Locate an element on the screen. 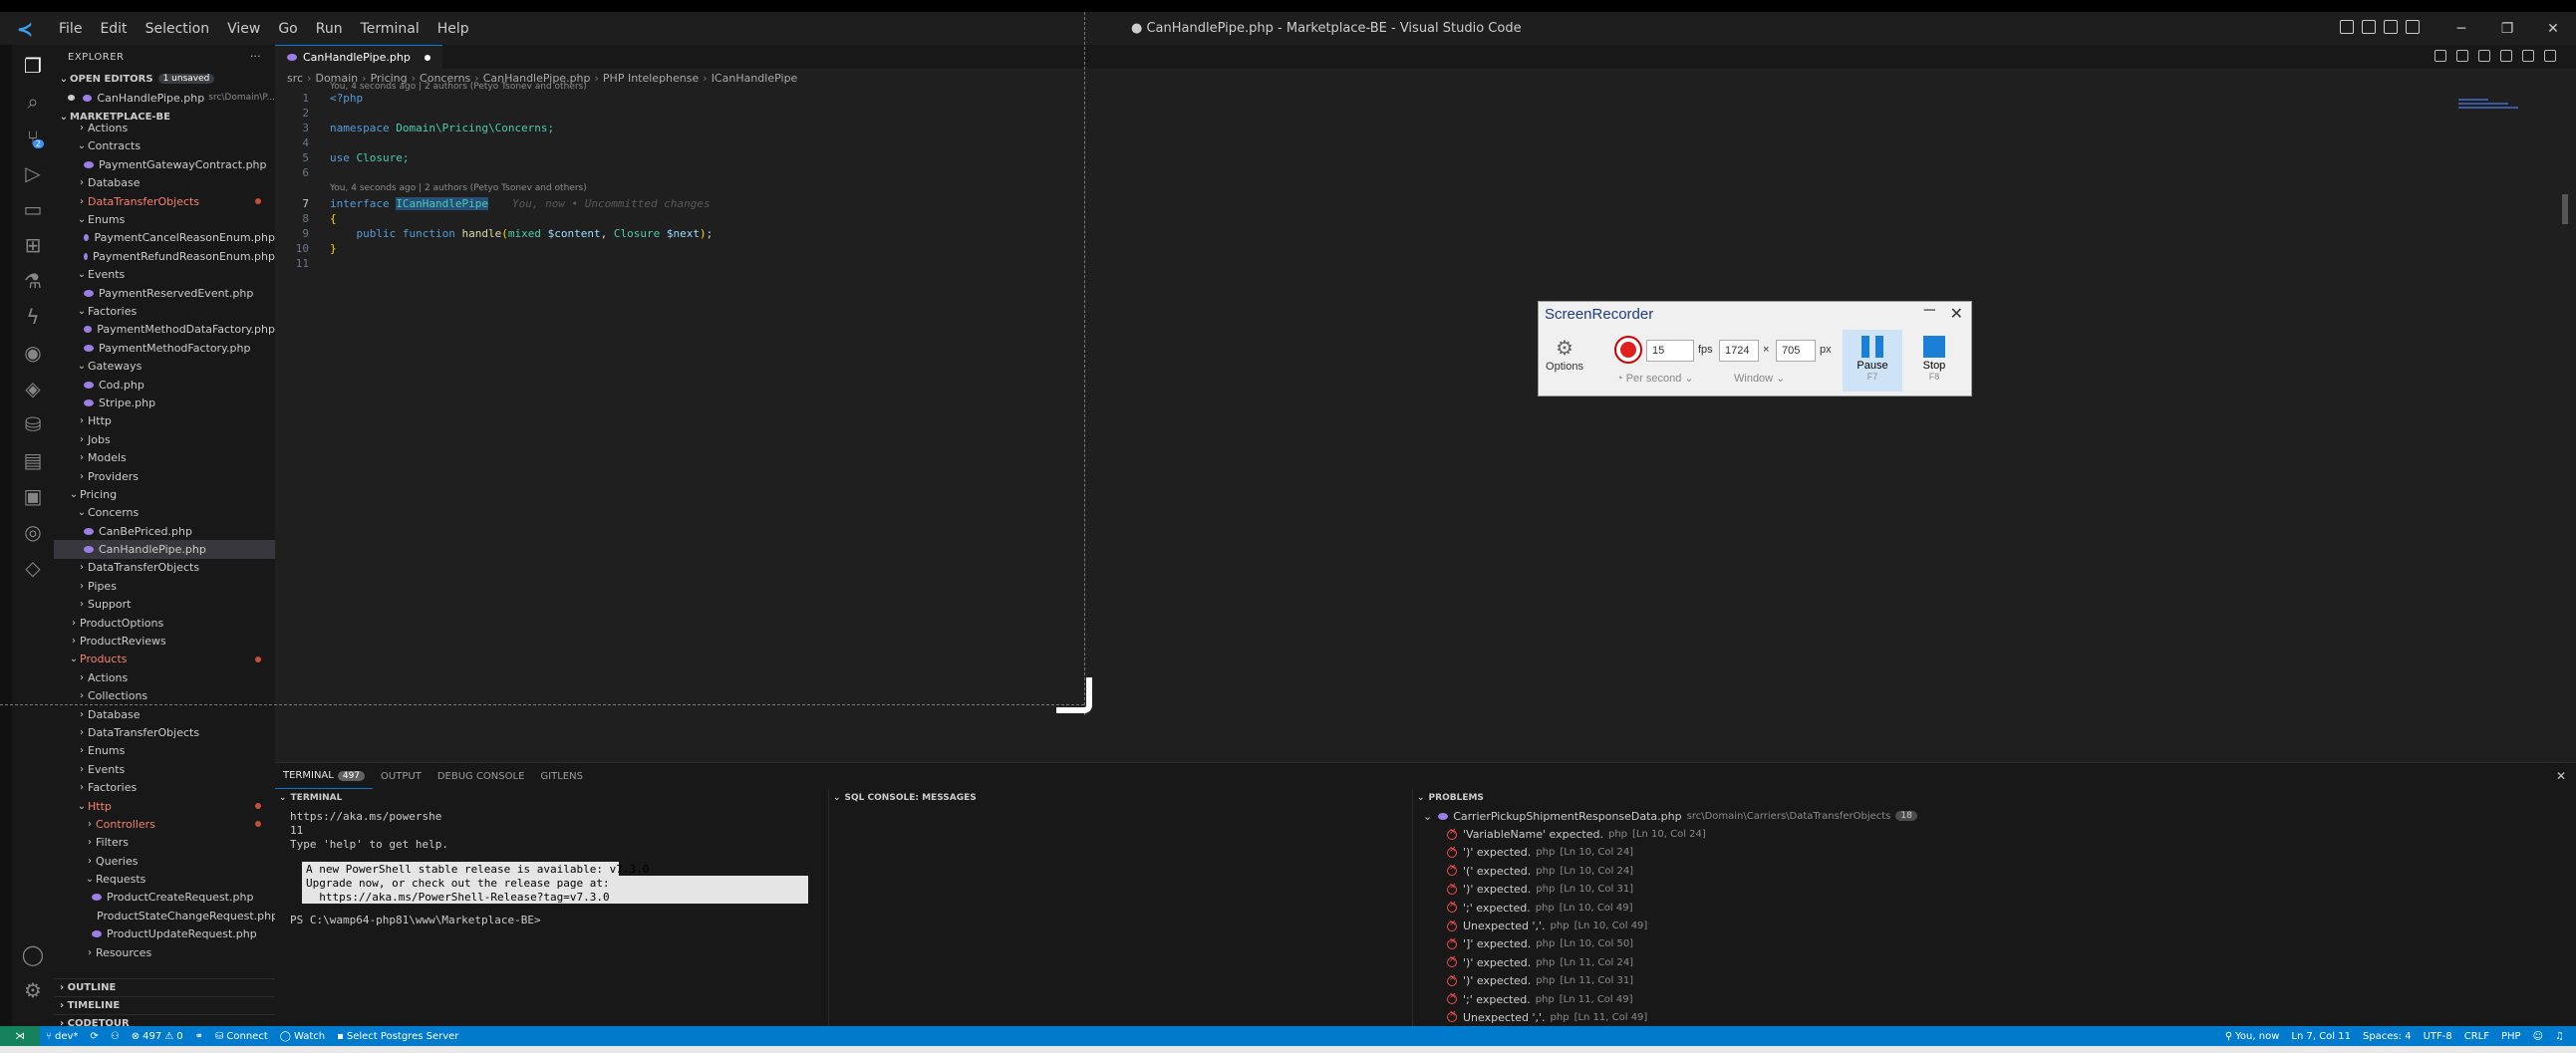 The image size is (2576, 1053). problem-row: '(' expected. php [Ln 10, Col 24] is located at coordinates (1994, 871).